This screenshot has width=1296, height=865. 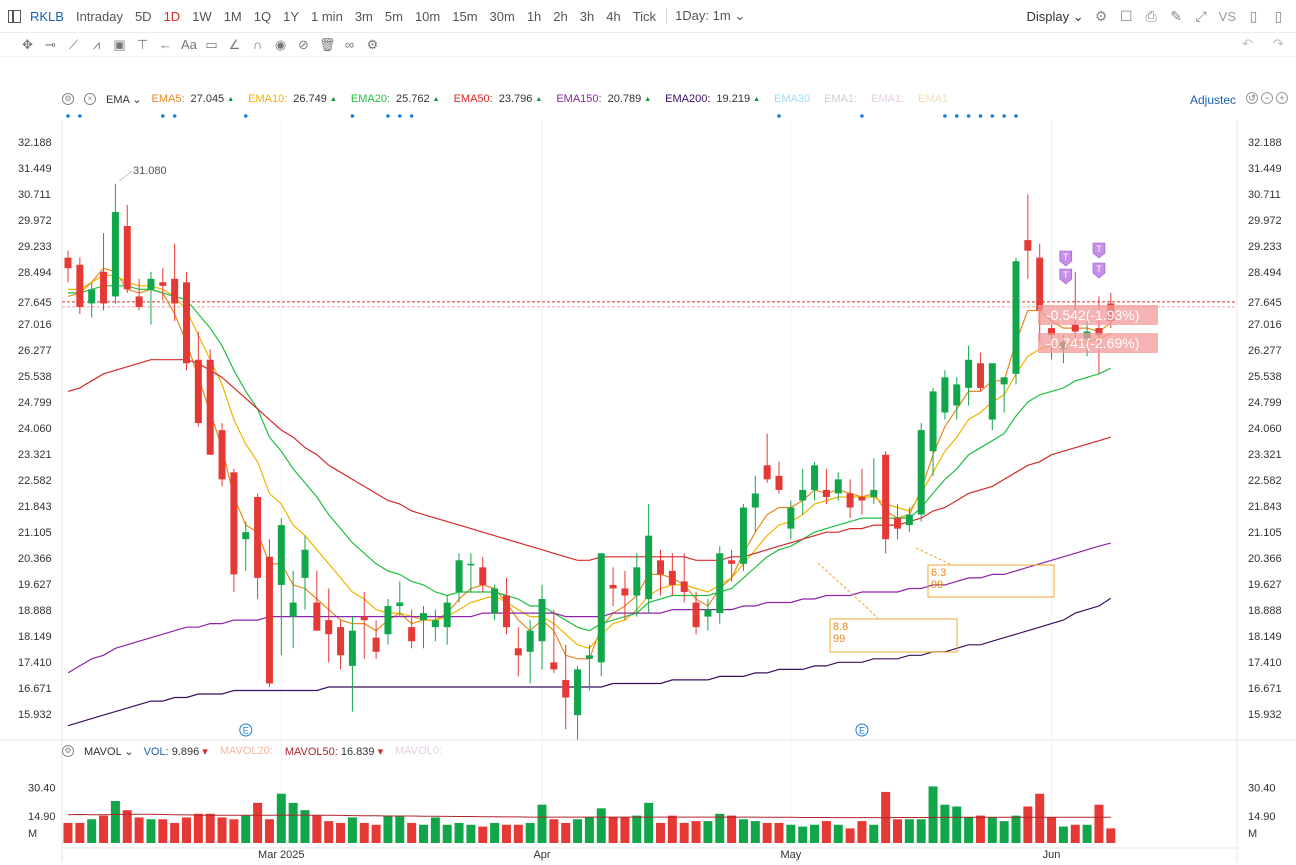 What do you see at coordinates (68, 751) in the screenshot?
I see `volume-settings-icon: ⚙` at bounding box center [68, 751].